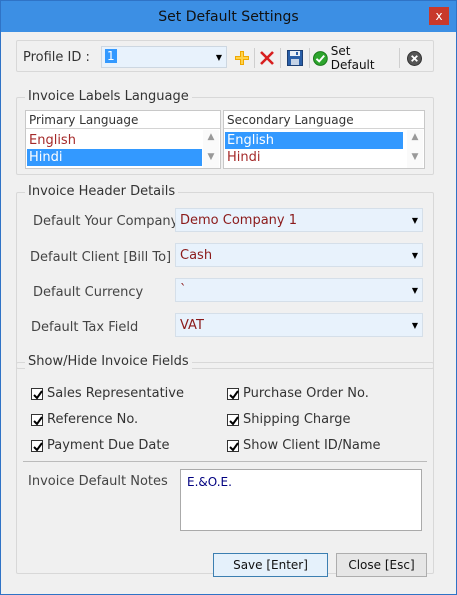 The width and height of the screenshot is (457, 595). What do you see at coordinates (164, 57) in the screenshot?
I see `profile-id-select: 1 ▼` at bounding box center [164, 57].